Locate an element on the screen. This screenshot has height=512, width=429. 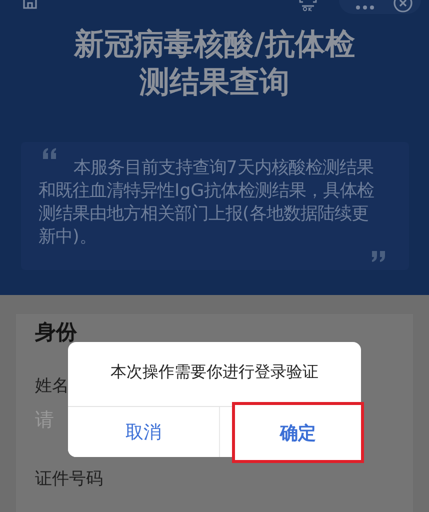
field-label: 姓名 is located at coordinates (52, 386).